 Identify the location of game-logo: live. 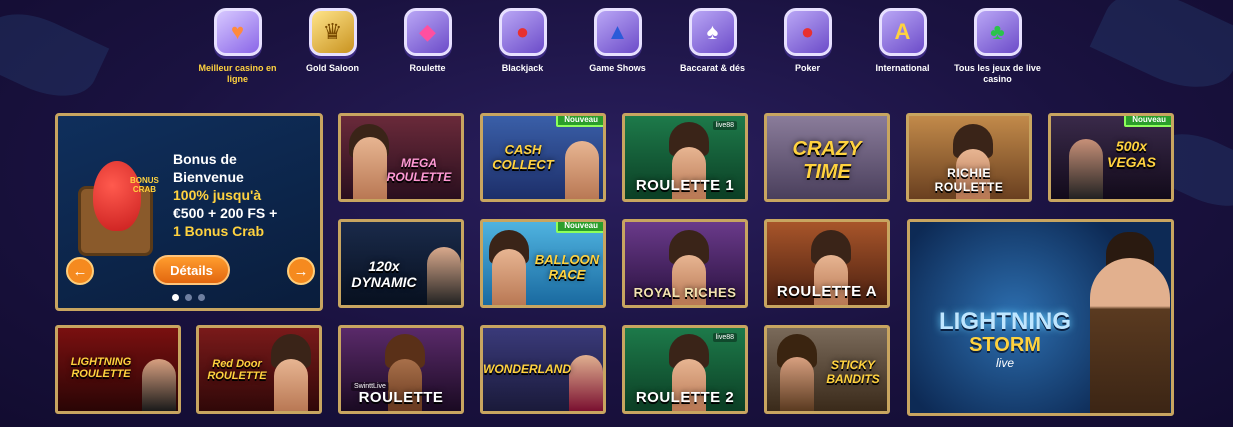
(1004, 363).